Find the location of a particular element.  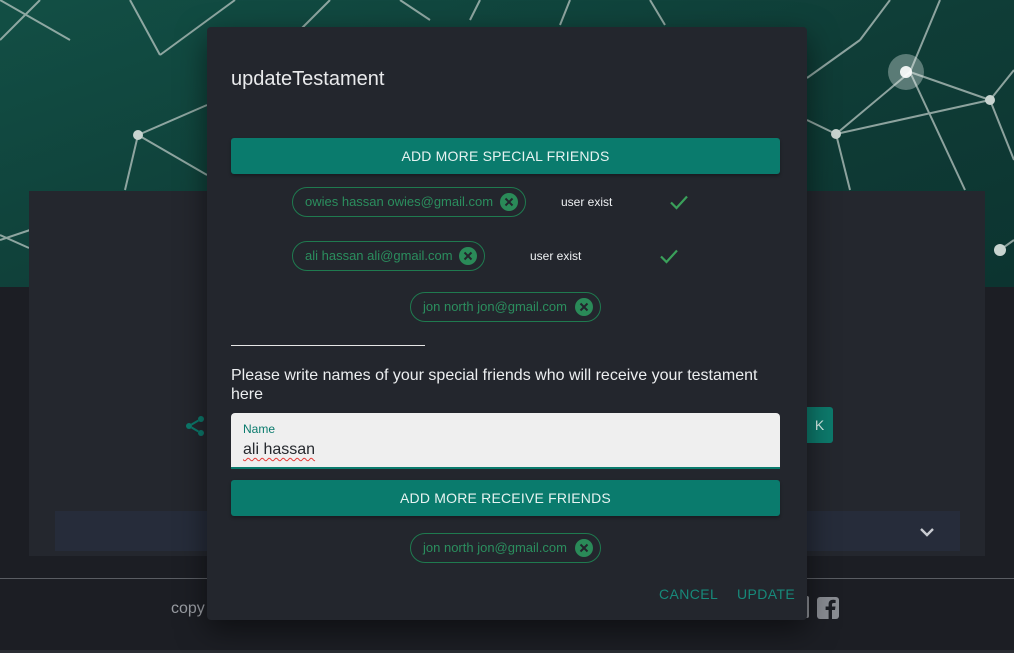

add-special-friends-button: ADD MORE SPECIAL FRIENDS is located at coordinates (505, 156).